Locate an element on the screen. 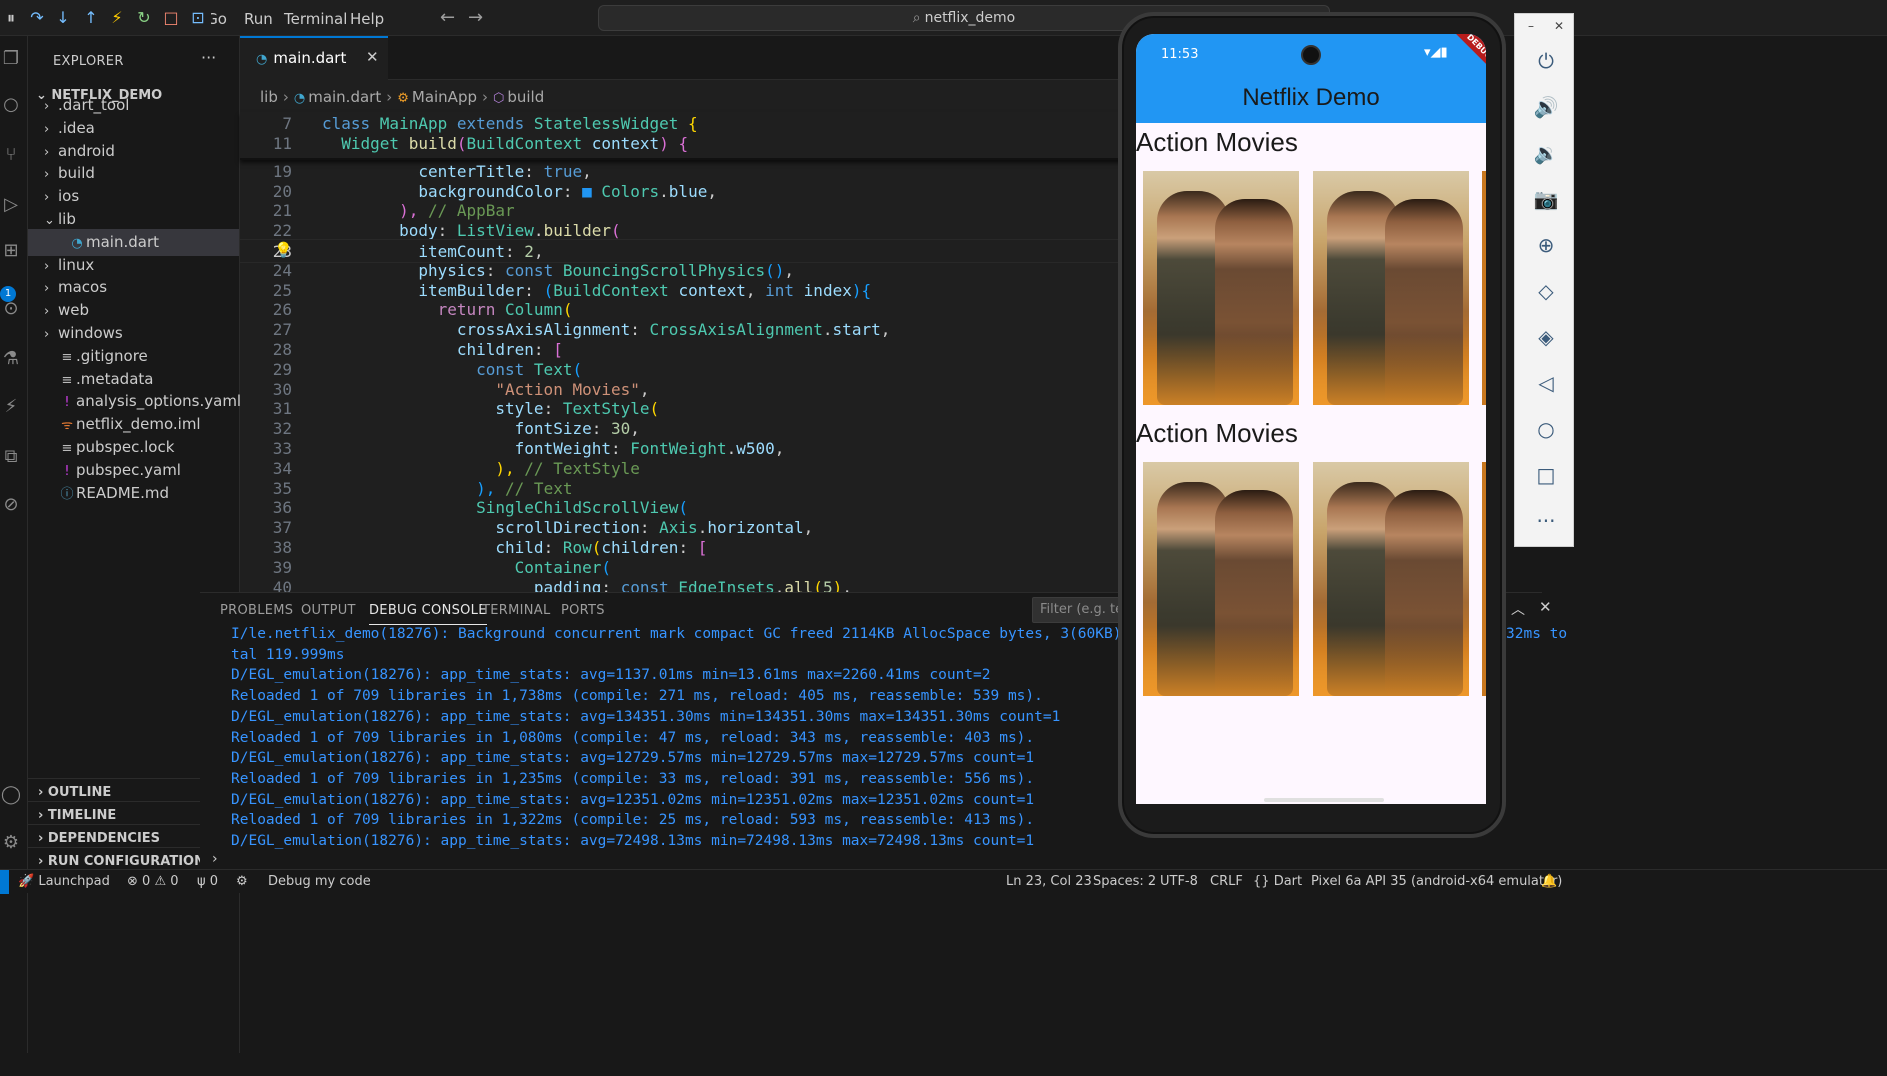 The image size is (1887, 1076). account-icon: ◯ is located at coordinates (11, 794).